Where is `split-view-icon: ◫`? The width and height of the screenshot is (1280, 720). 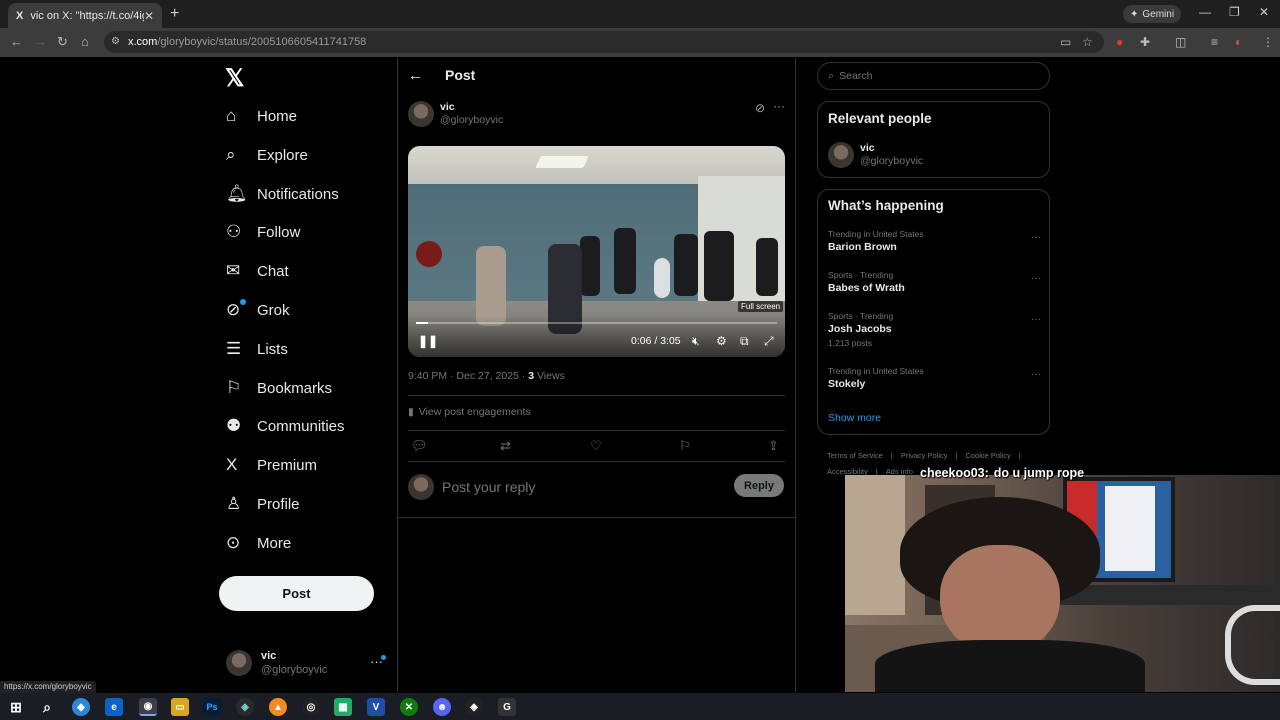 split-view-icon: ◫ is located at coordinates (1180, 42).